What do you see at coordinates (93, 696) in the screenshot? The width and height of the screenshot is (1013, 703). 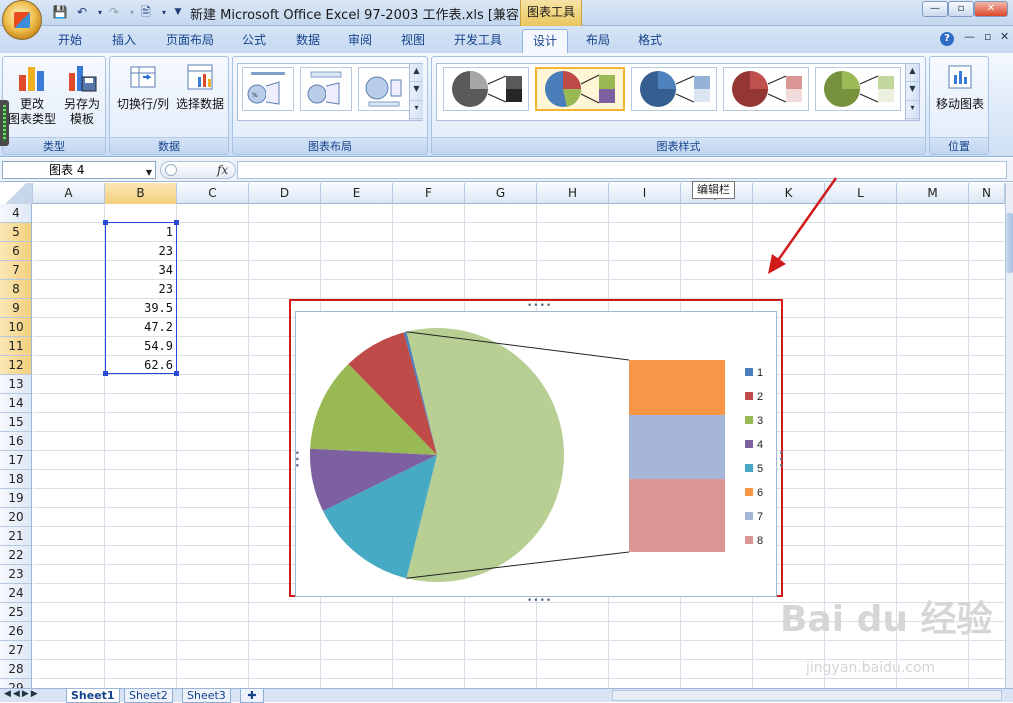 I see `sheet-tab: Sheet1` at bounding box center [93, 696].